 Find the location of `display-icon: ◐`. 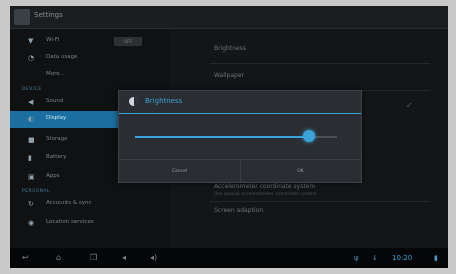

display-icon: ◐ is located at coordinates (31, 119).